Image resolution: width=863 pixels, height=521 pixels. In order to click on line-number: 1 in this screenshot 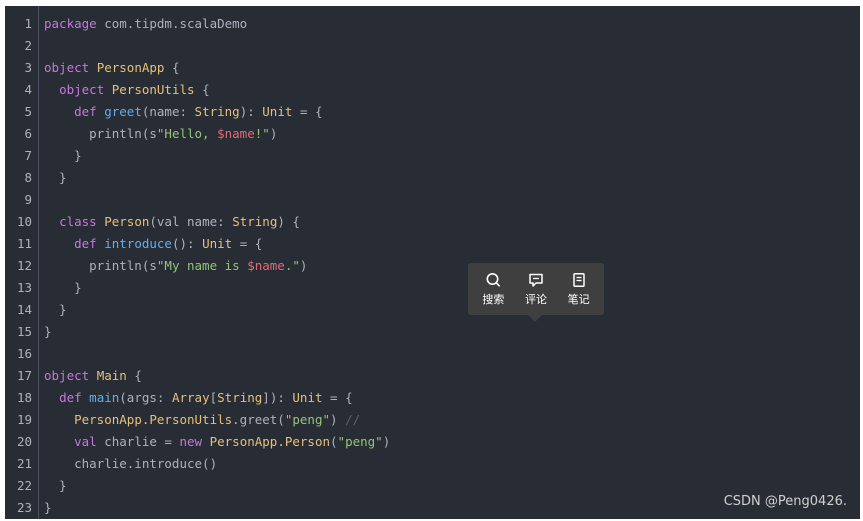, I will do `click(28, 23)`.